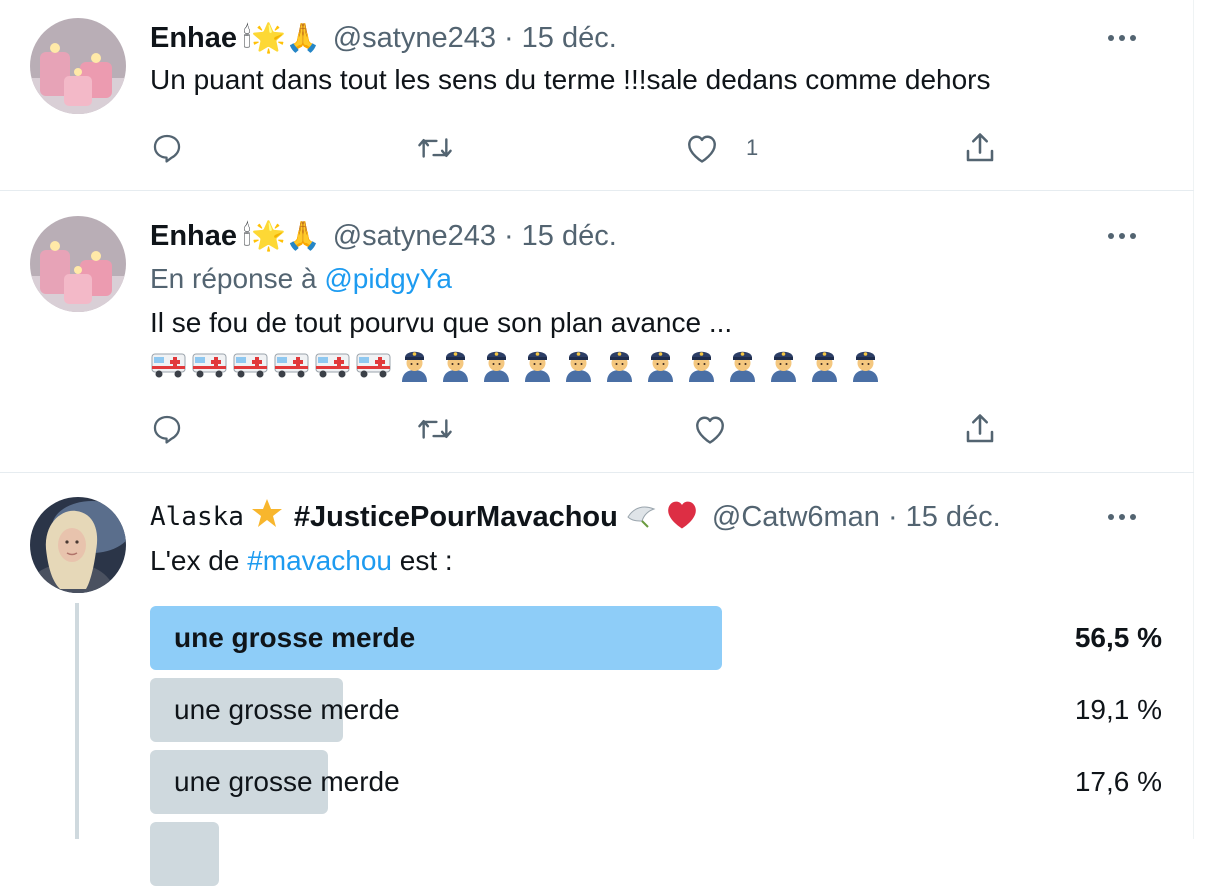  What do you see at coordinates (319, 560) in the screenshot?
I see `hashtag-link: #mavachou` at bounding box center [319, 560].